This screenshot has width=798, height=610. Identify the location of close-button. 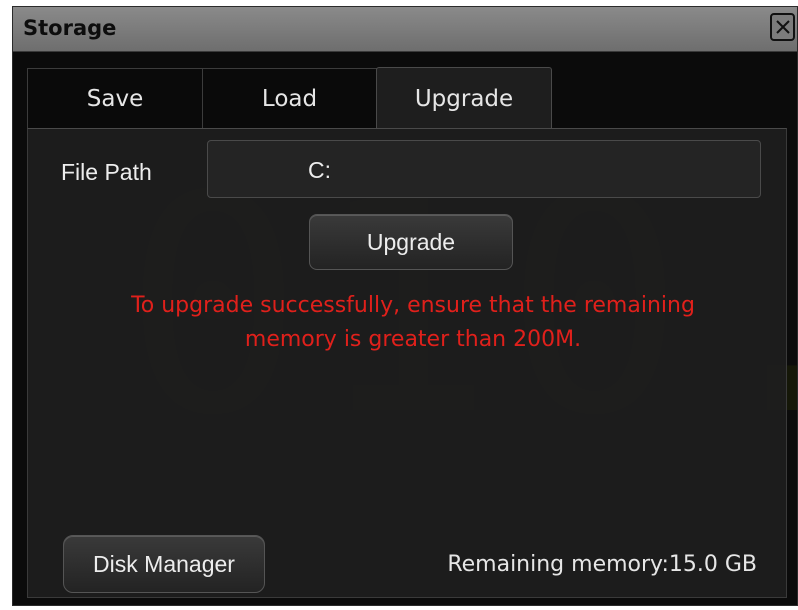
(782, 27).